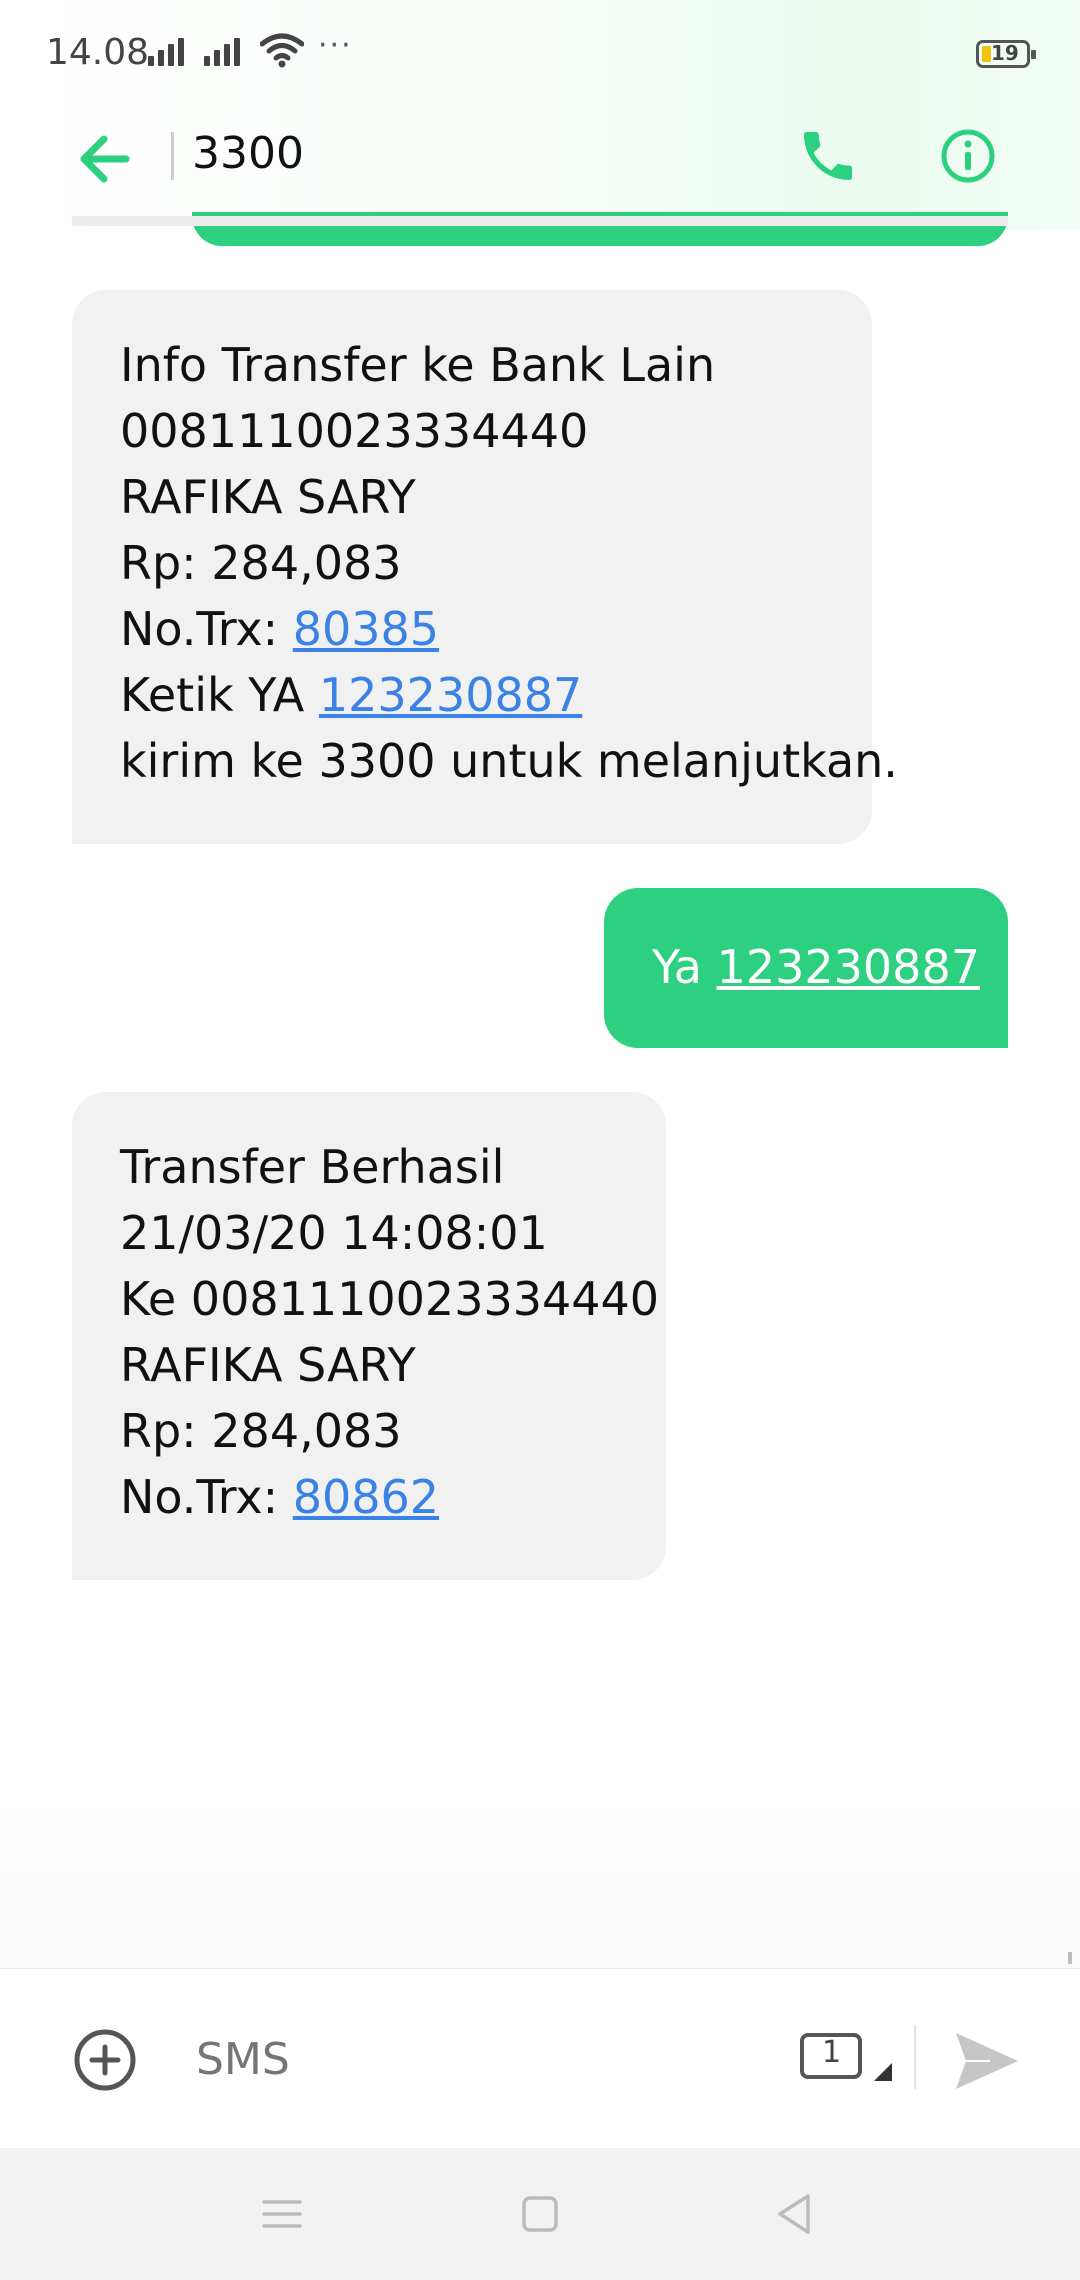 This screenshot has width=1080, height=2280. I want to click on message-line: Ya 123230887, so click(816, 967).